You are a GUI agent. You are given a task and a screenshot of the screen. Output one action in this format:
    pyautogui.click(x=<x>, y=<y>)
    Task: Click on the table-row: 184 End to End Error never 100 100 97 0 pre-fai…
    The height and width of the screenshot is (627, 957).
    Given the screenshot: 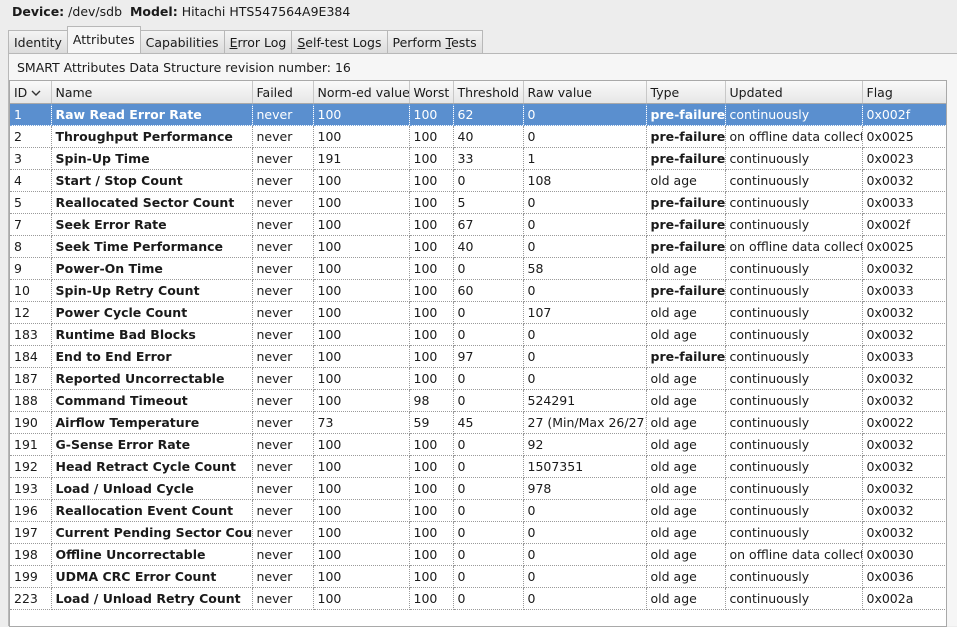 What is the action you would take?
    pyautogui.click(x=478, y=356)
    